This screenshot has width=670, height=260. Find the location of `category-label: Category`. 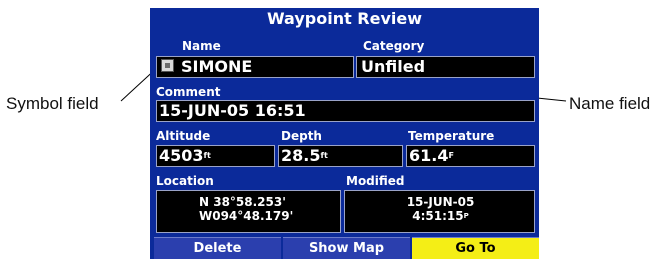

category-label: Category is located at coordinates (394, 46).